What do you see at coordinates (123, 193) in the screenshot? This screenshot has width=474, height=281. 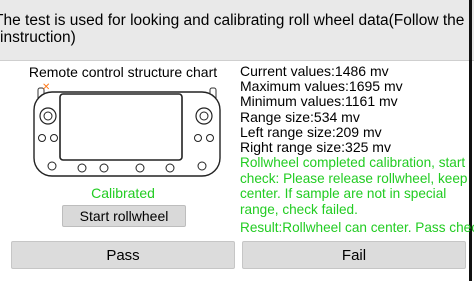 I see `calibration-status: Calibrated` at bounding box center [123, 193].